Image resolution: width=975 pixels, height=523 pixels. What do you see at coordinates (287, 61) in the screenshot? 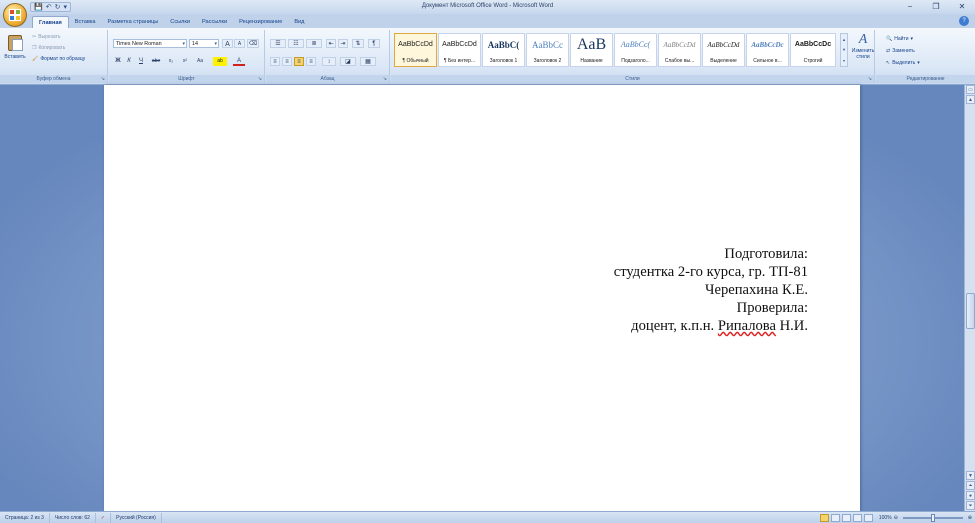
I see `align-center-button: ≡` at bounding box center [287, 61].